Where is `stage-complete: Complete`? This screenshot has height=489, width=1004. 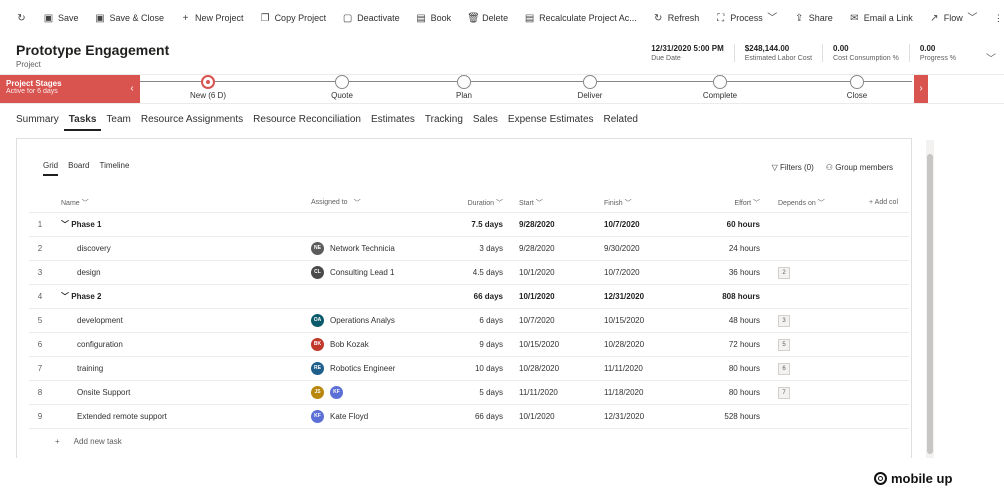
stage-complete: Complete is located at coordinates (720, 87).